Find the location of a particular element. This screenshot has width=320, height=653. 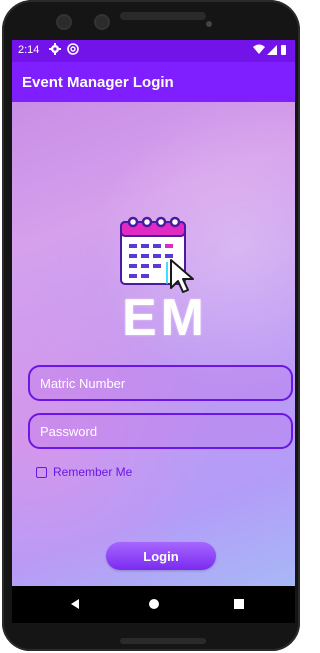

recent-apps-icon is located at coordinates (239, 604).